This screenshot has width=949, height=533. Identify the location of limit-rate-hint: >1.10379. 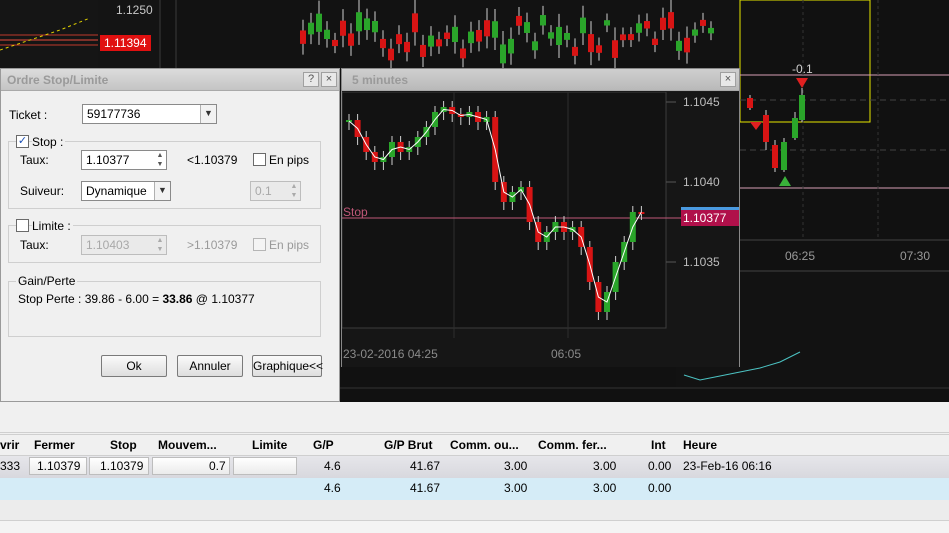
(212, 245).